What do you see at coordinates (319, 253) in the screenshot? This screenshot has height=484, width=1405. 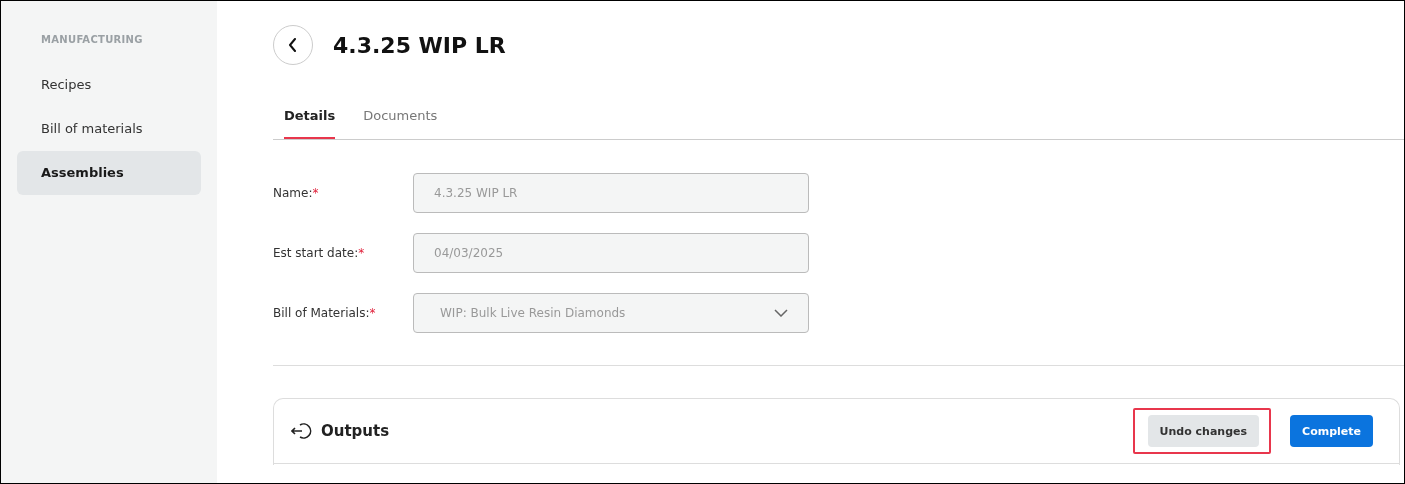 I see `field-label: Est start date:*` at bounding box center [319, 253].